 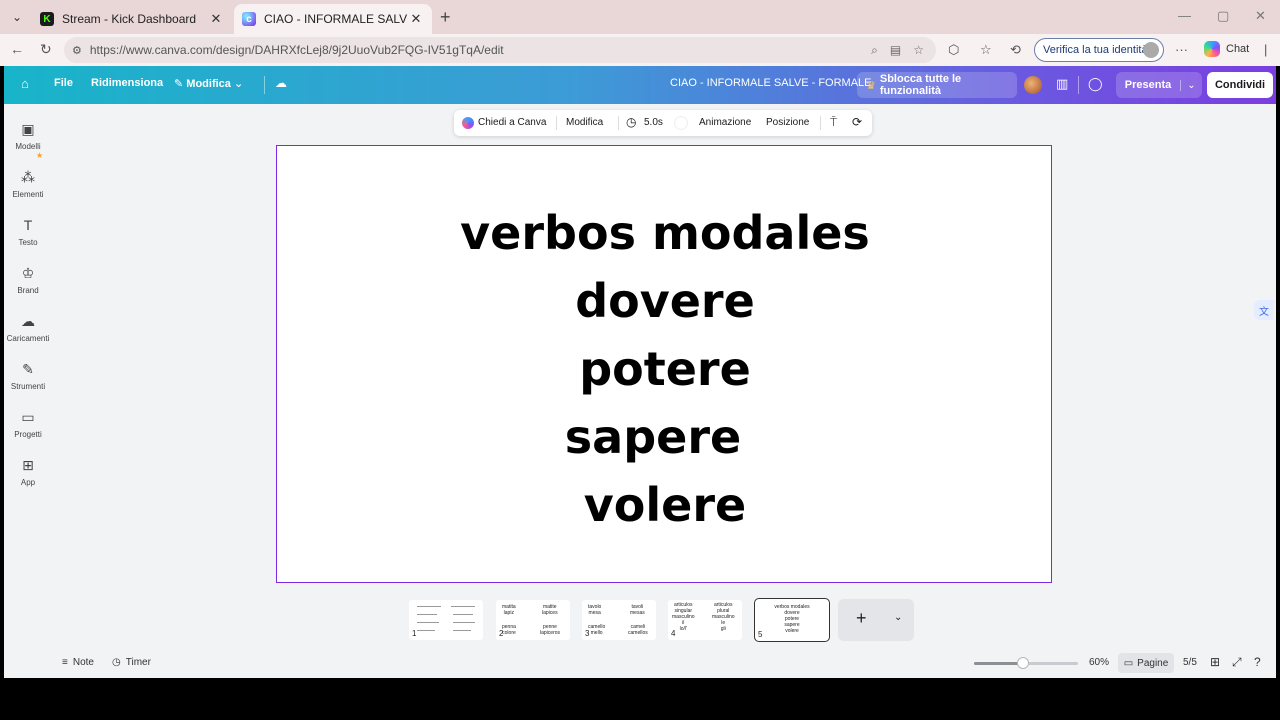 What do you see at coordinates (665, 301) in the screenshot?
I see `slide-text-line: dovere` at bounding box center [665, 301].